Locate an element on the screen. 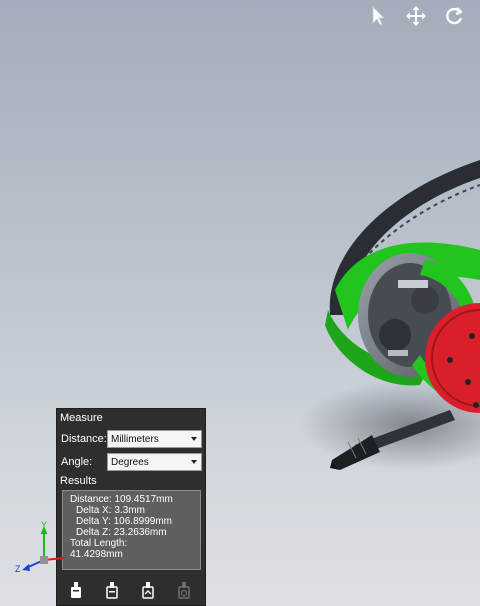 The image size is (480, 606). triad-z-label: Z is located at coordinates (18, 569).